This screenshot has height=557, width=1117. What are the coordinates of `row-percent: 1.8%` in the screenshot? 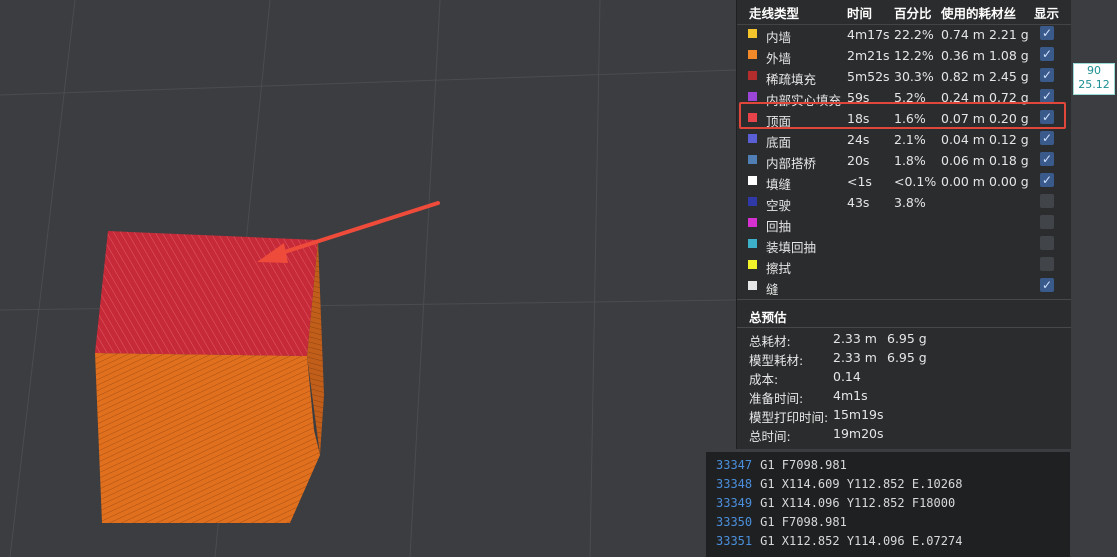 It's located at (910, 160).